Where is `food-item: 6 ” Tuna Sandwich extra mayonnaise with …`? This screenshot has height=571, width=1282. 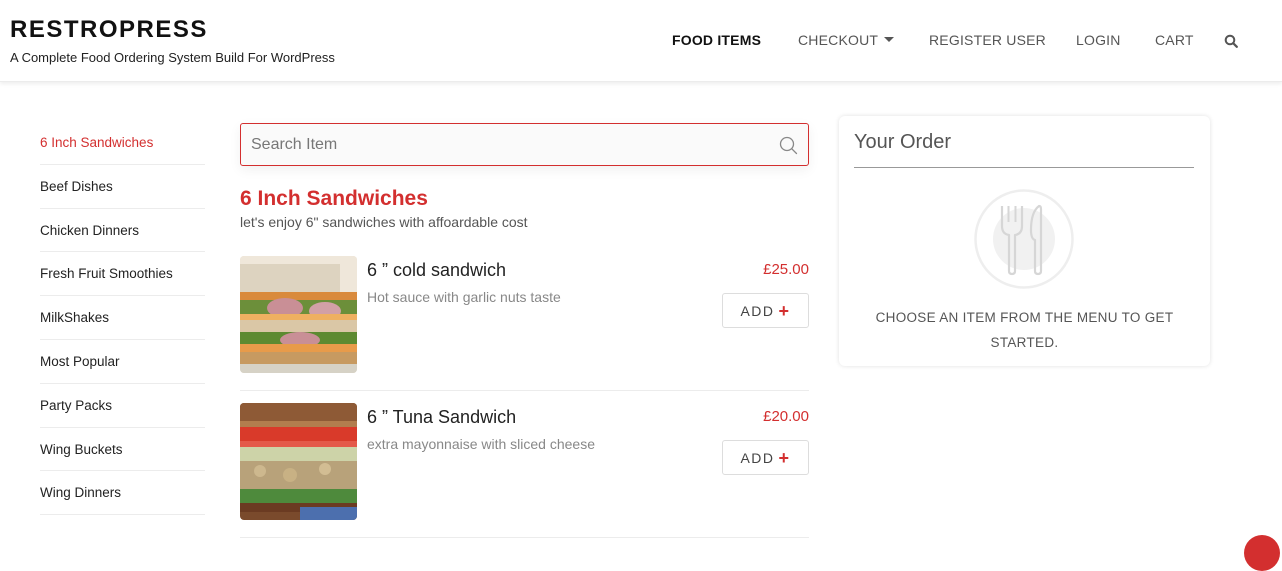 food-item: 6 ” Tuna Sandwich extra mayonnaise with … is located at coordinates (524, 470).